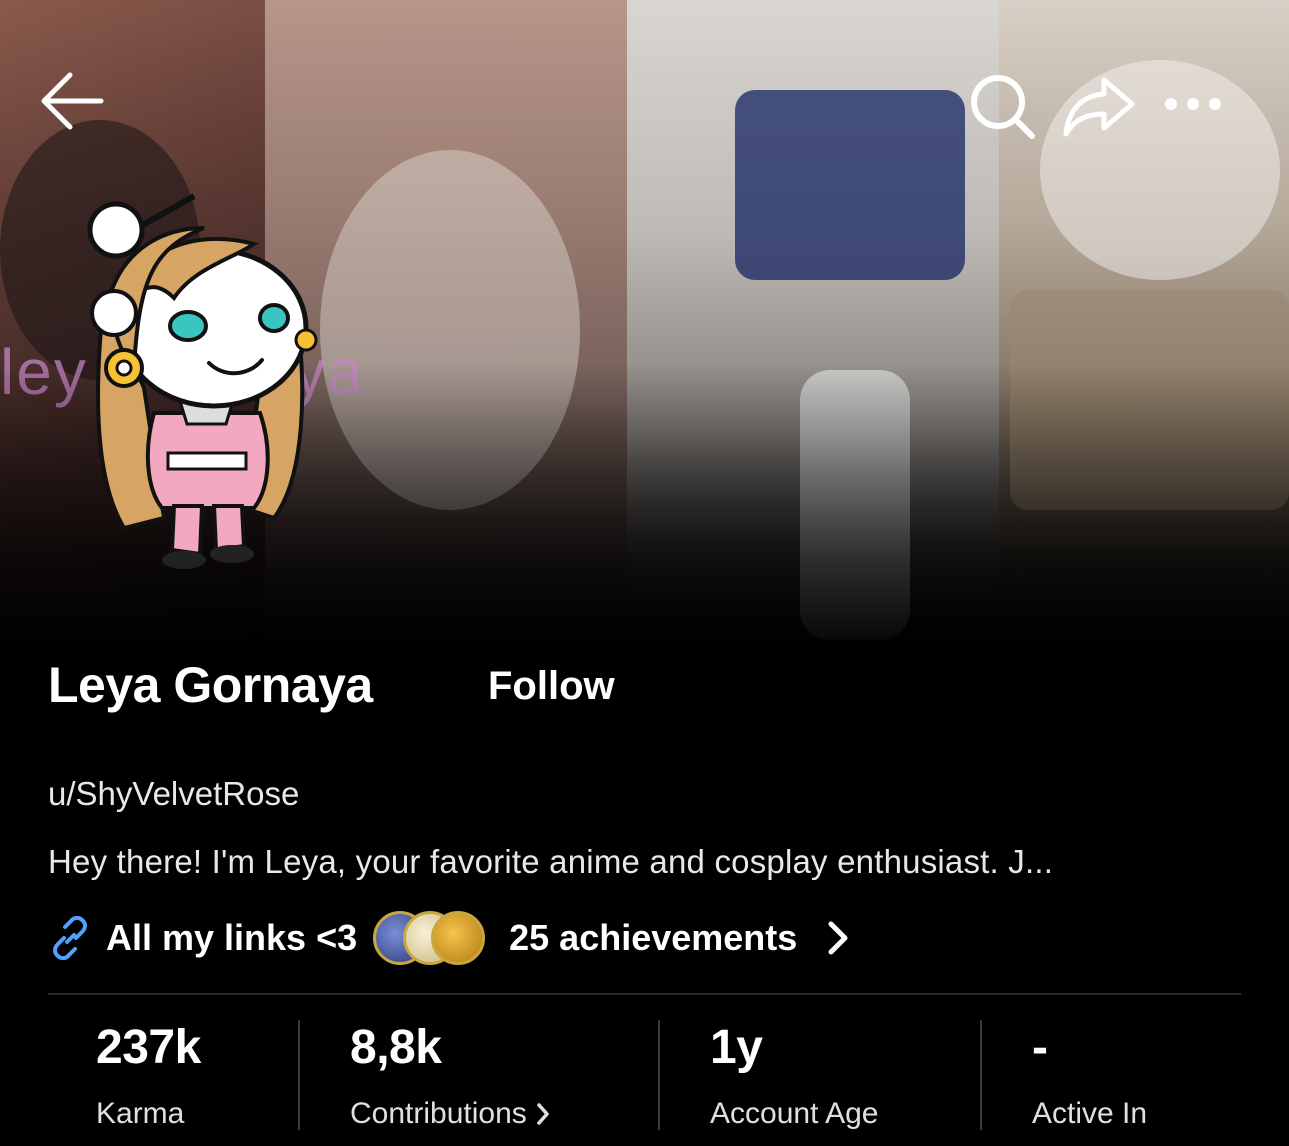 Image resolution: width=1289 pixels, height=1146 pixels. What do you see at coordinates (148, 1075) in the screenshot?
I see `stat-karma: 237k Karma` at bounding box center [148, 1075].